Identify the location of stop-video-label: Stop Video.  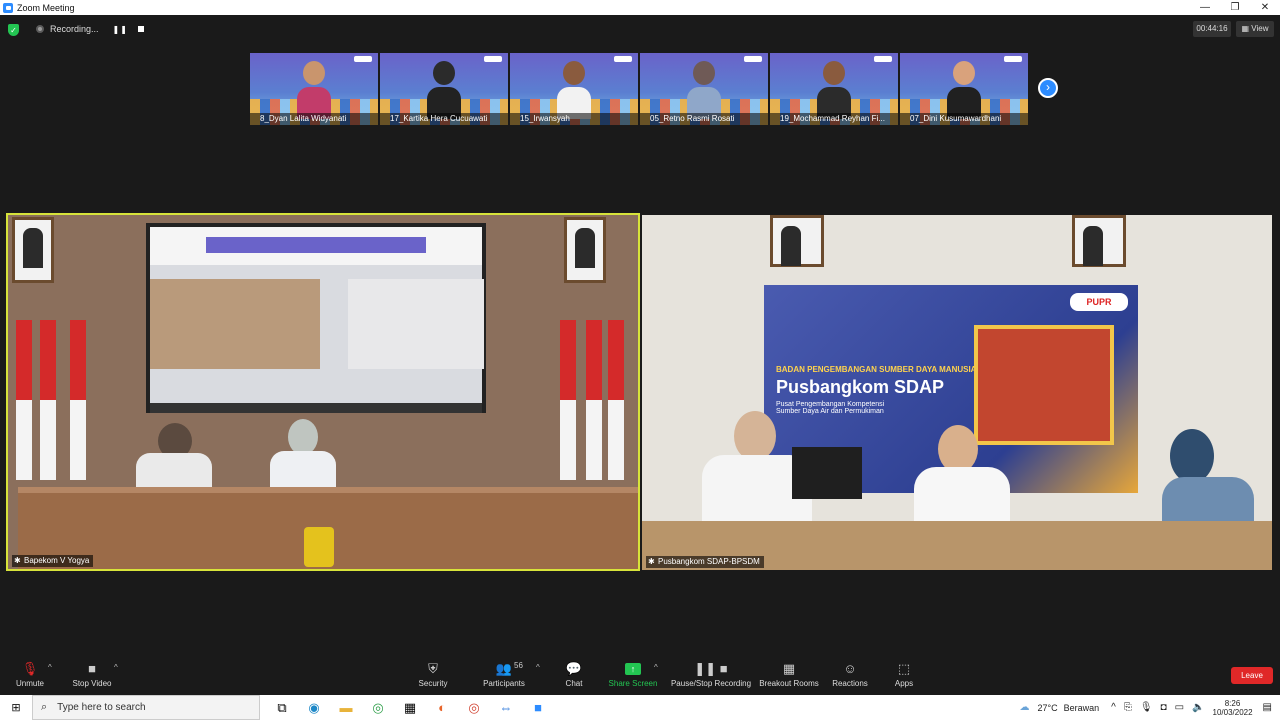
(92, 683).